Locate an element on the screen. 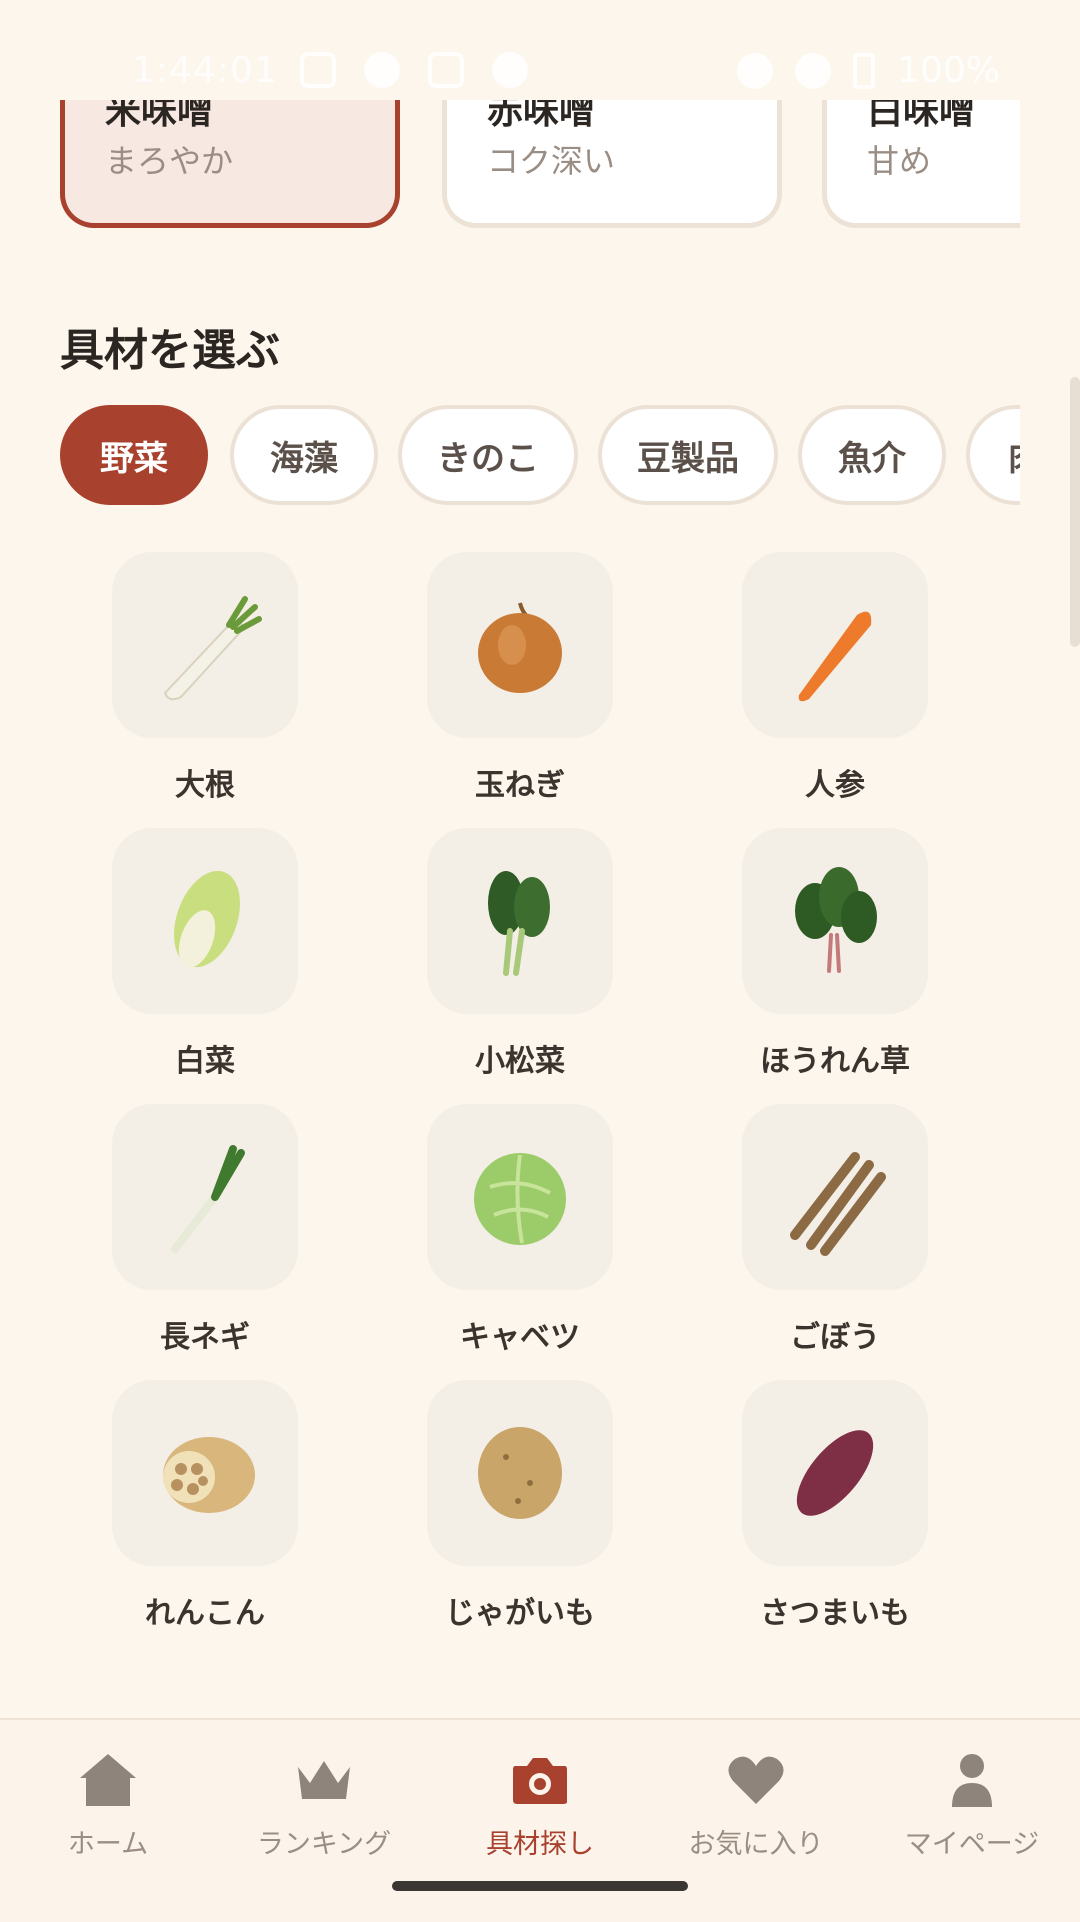 The image size is (1080, 1922). spinach-icon is located at coordinates (835, 921).